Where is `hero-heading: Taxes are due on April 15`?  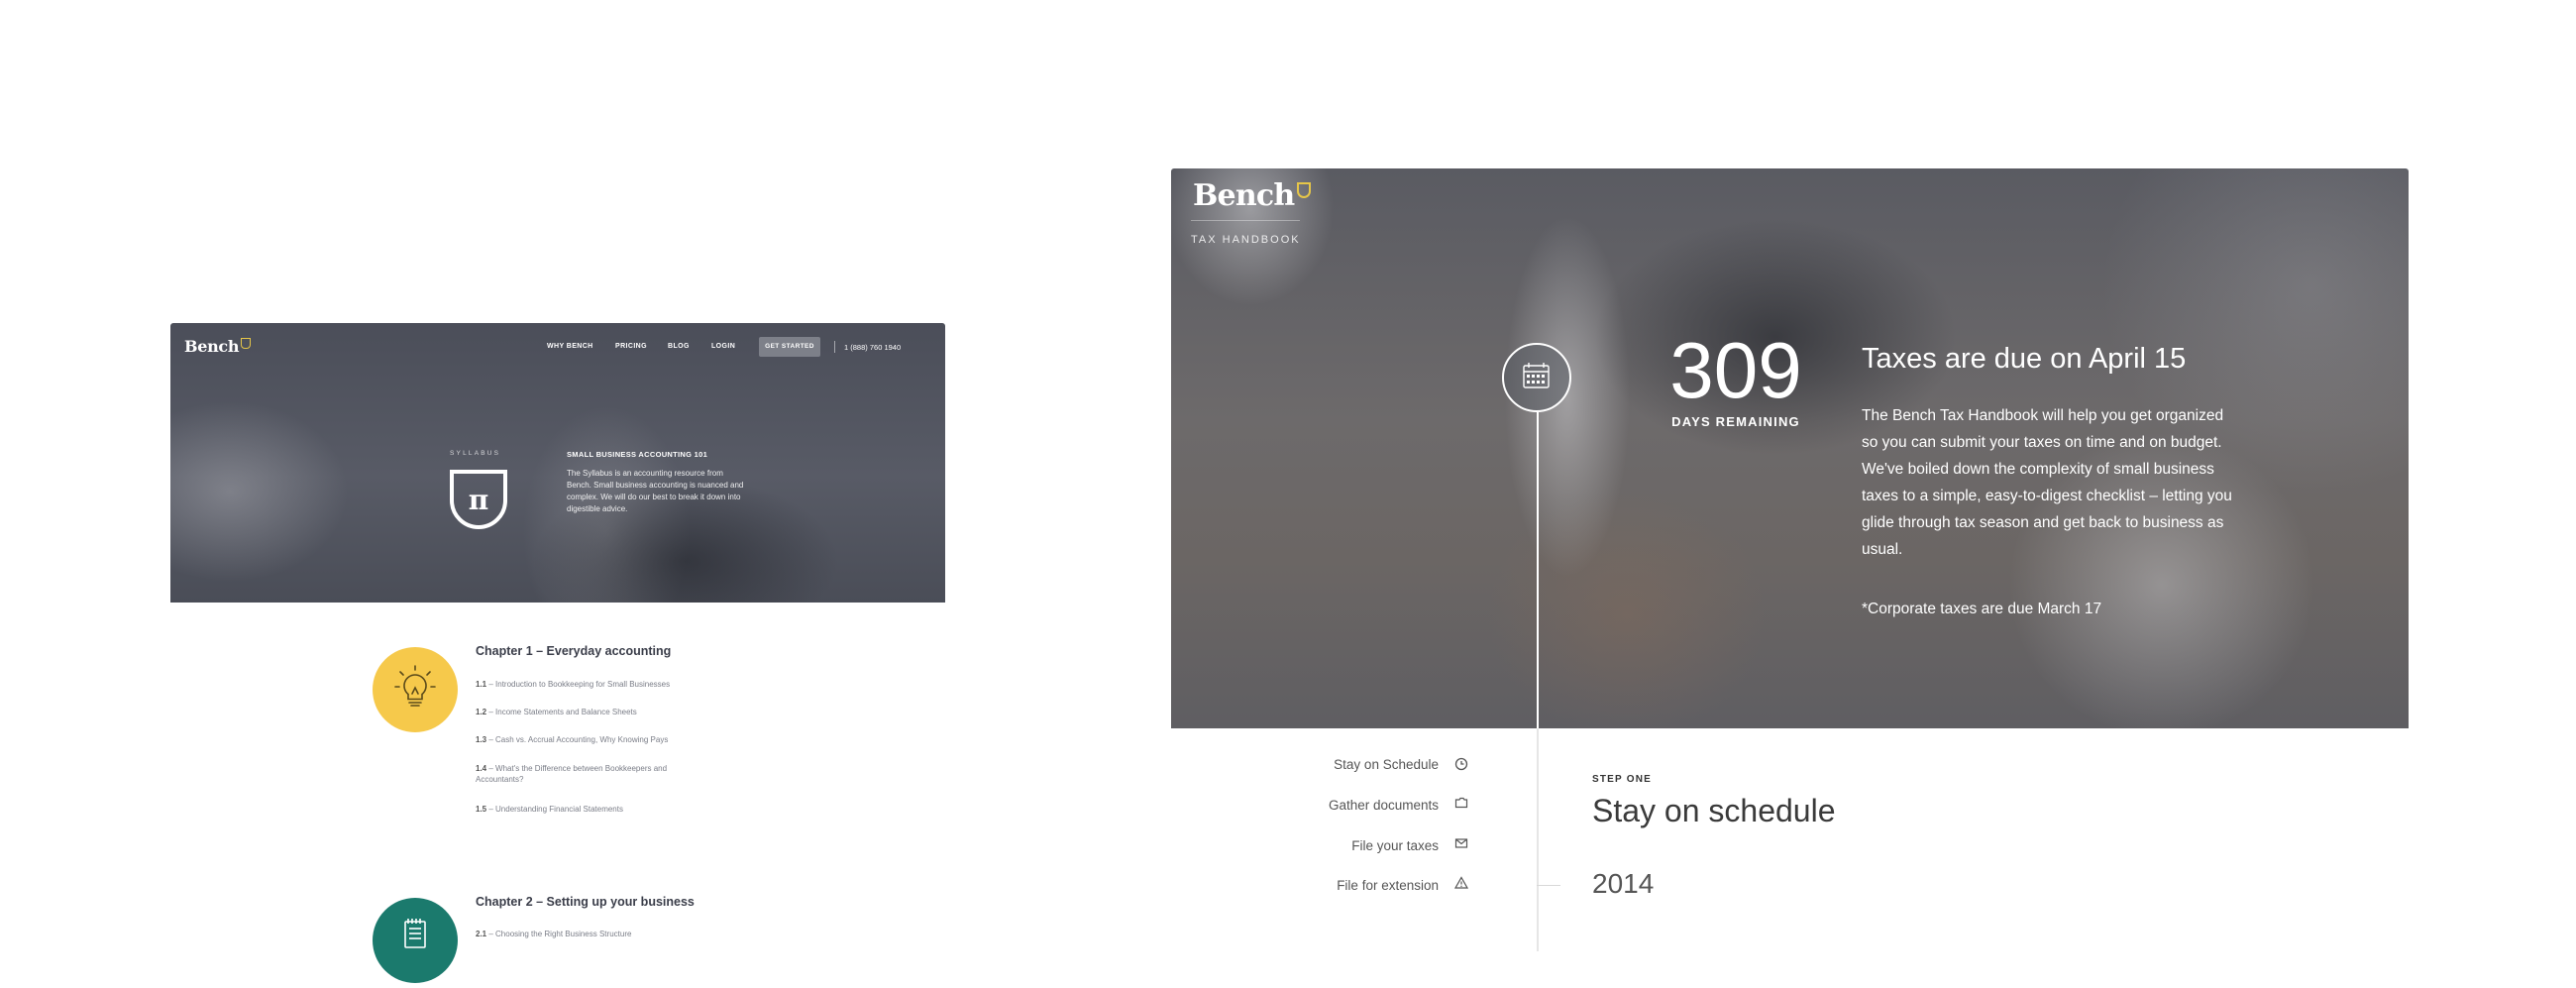
hero-heading: Taxes are due on April 15 is located at coordinates (2024, 359).